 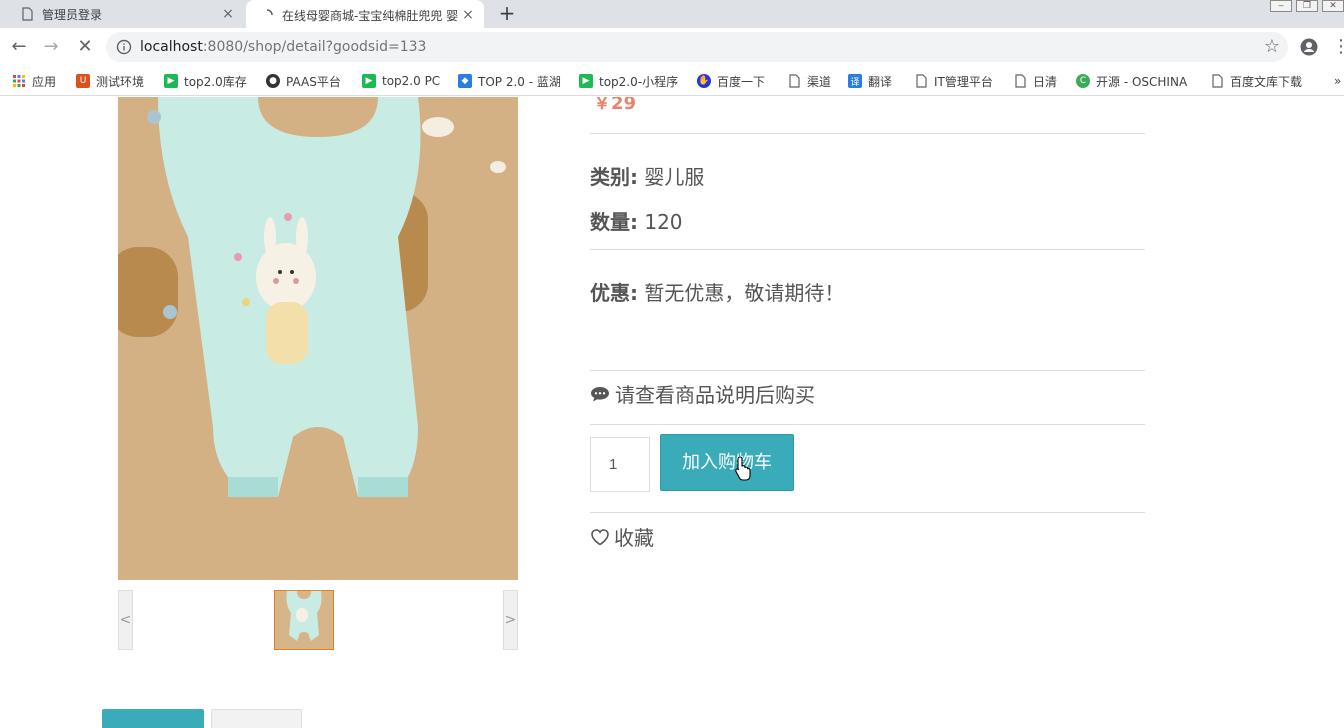 I want to click on tab-title: 管理员登录, so click(x=72, y=14).